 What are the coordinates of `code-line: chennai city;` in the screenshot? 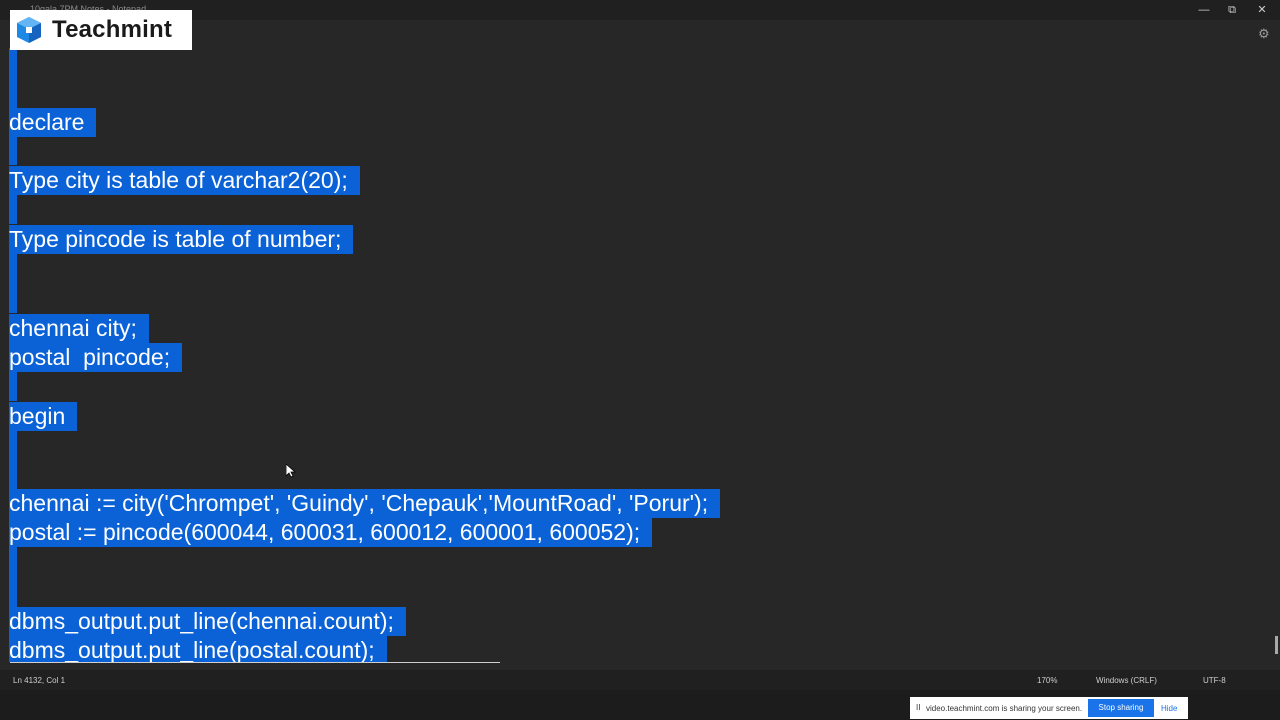 It's located at (79, 328).